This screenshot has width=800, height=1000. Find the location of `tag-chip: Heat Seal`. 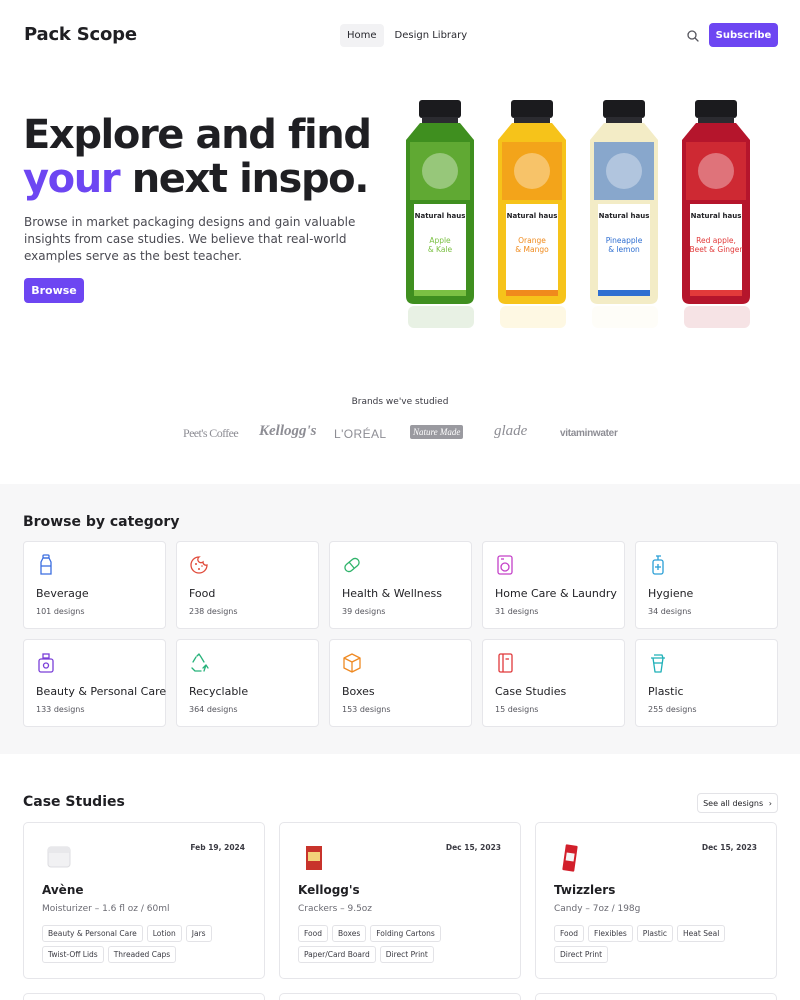

tag-chip: Heat Seal is located at coordinates (701, 933).